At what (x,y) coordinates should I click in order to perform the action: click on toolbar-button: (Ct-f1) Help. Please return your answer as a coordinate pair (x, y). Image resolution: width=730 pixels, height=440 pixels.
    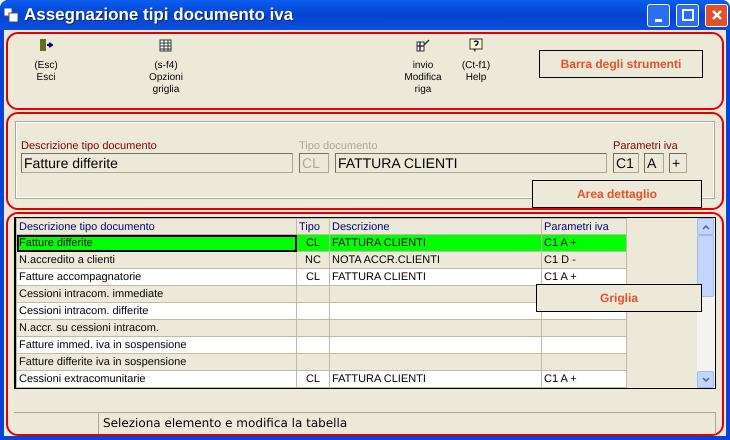
    Looking at the image, I should click on (476, 61).